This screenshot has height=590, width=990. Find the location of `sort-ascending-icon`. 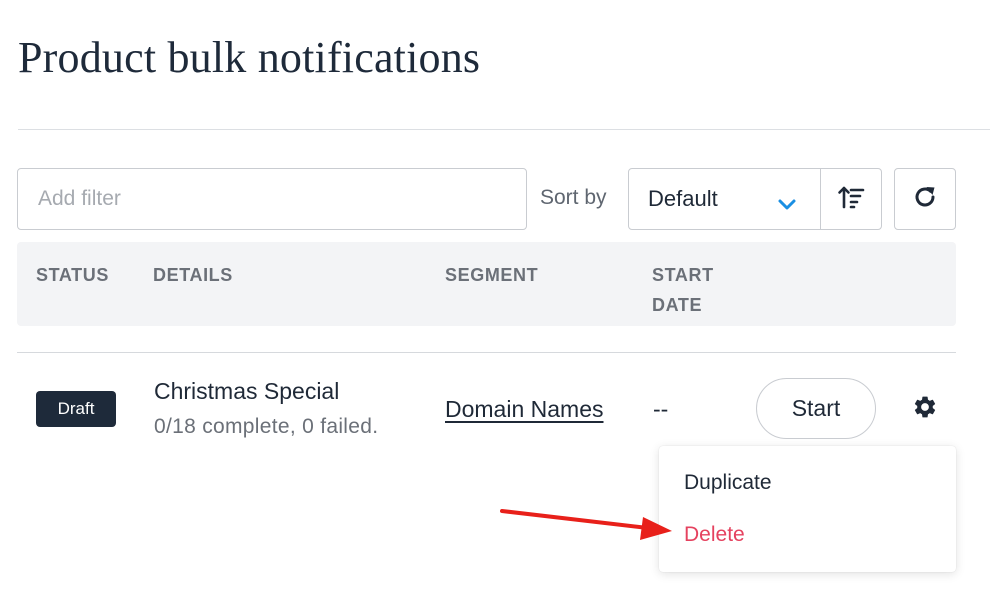

sort-ascending-icon is located at coordinates (851, 199).